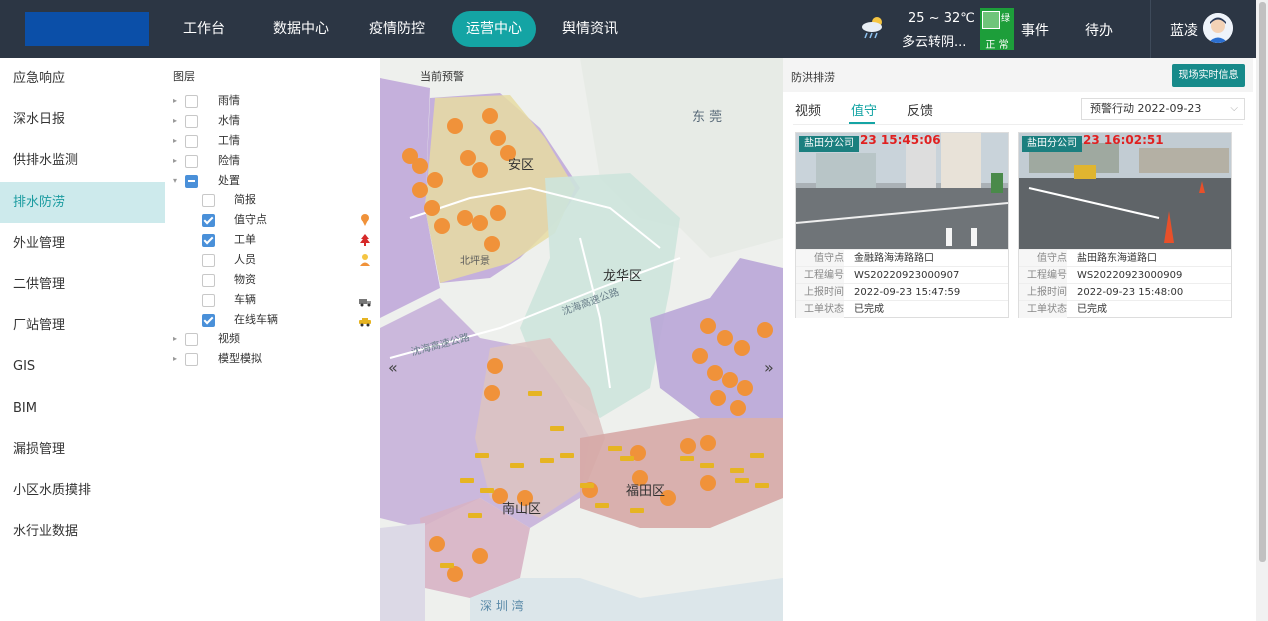 The width and height of the screenshot is (1268, 621). I want to click on select-value: 预警行动 2022-09-23, so click(1146, 108).